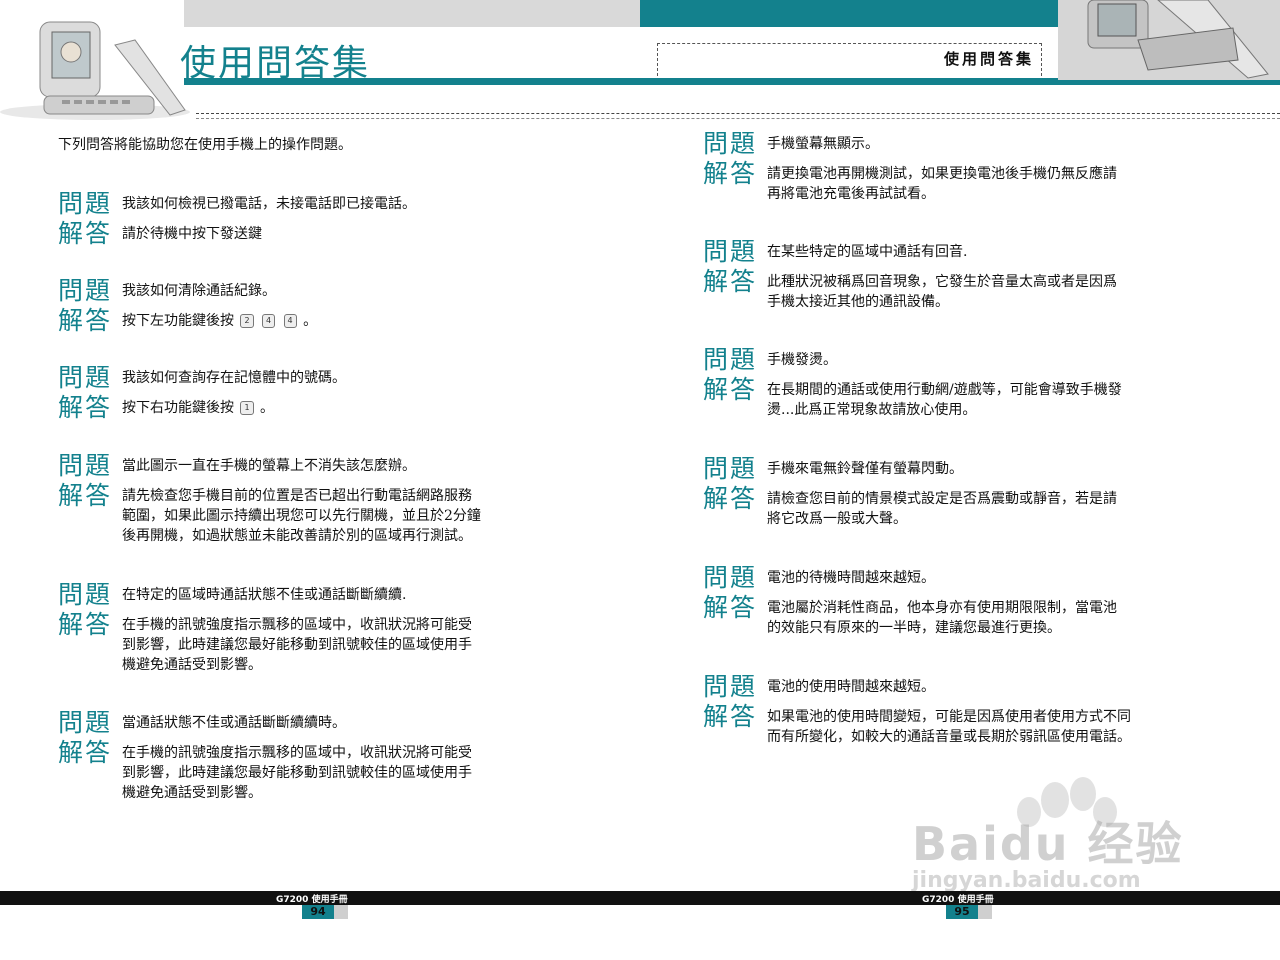  Describe the element at coordinates (264, 595) in the screenshot. I see `question-text: 在特定的區域時通話狀態不佳或通話斷斷續續.` at that location.